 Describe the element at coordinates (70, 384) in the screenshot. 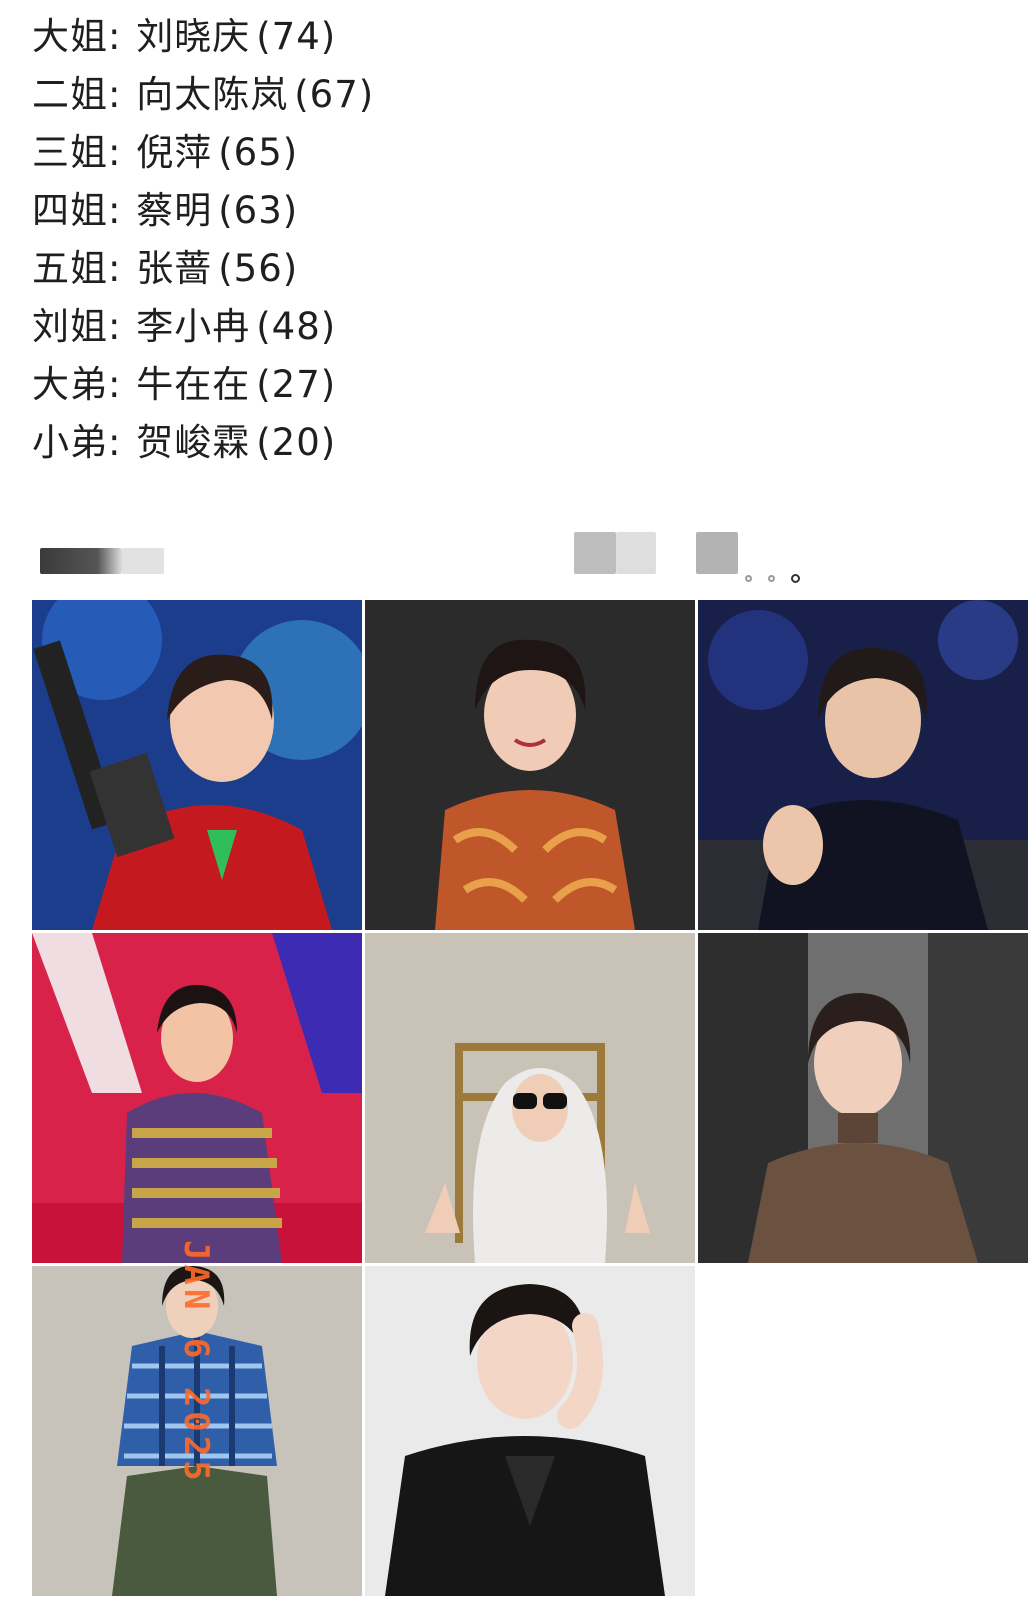

I see `role-label: 大弟` at that location.